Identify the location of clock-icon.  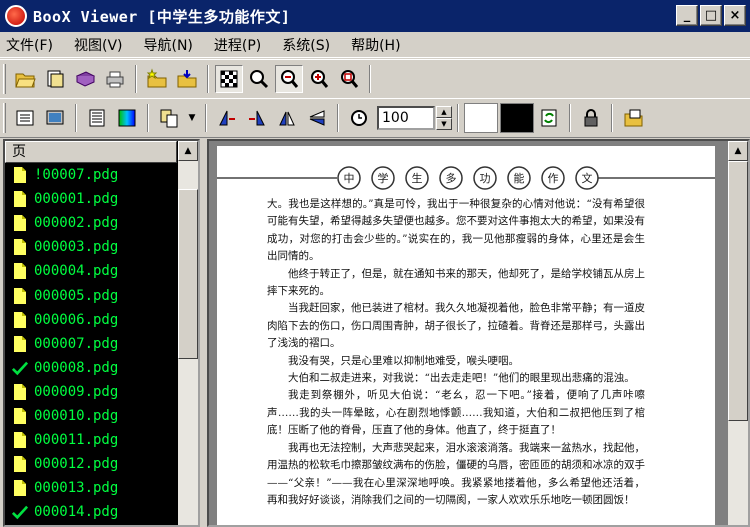
(359, 118).